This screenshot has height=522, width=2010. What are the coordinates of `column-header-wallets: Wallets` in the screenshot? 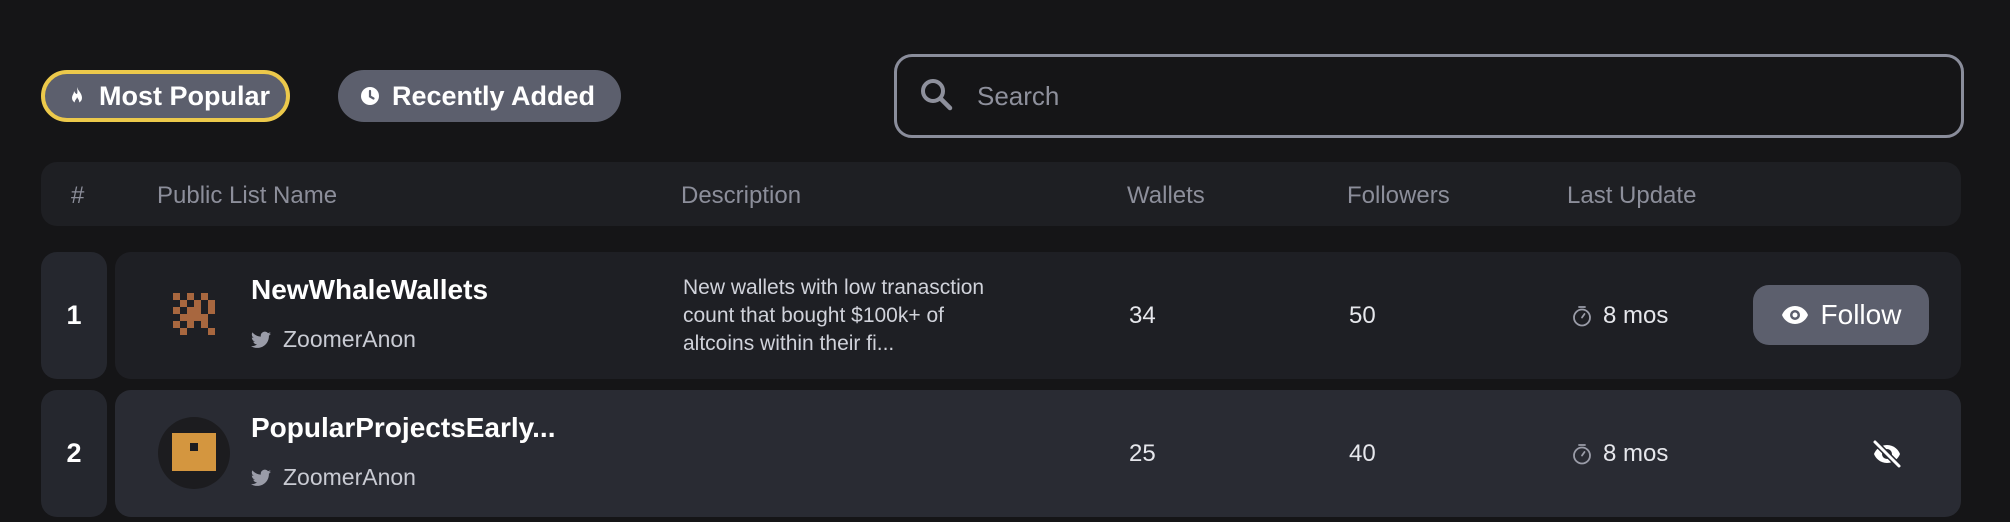 It's located at (1166, 196).